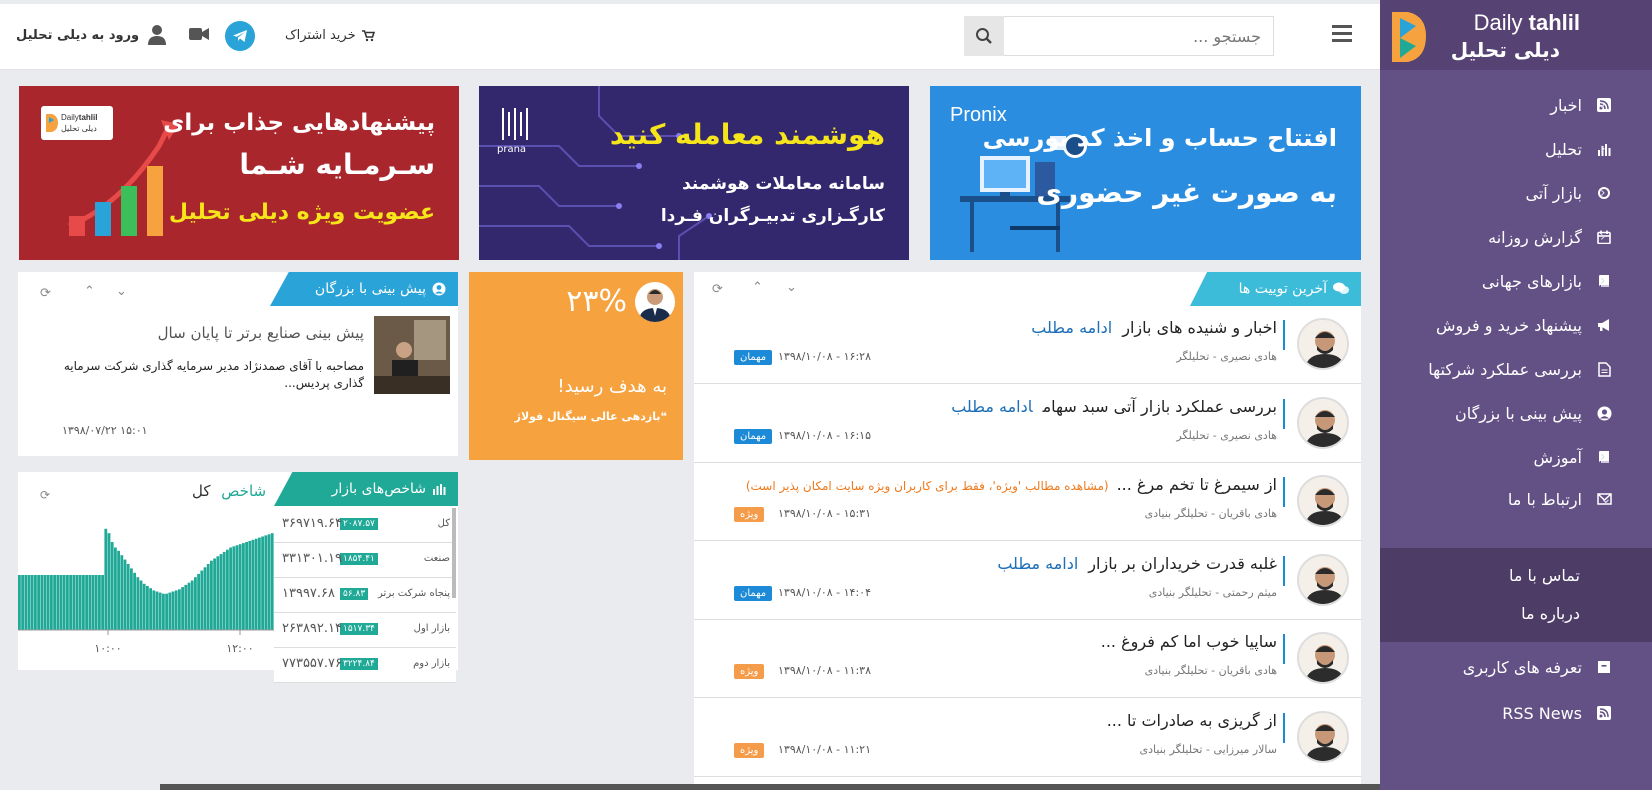 The image size is (1652, 790). I want to click on page-scrollbar, so click(770, 787).